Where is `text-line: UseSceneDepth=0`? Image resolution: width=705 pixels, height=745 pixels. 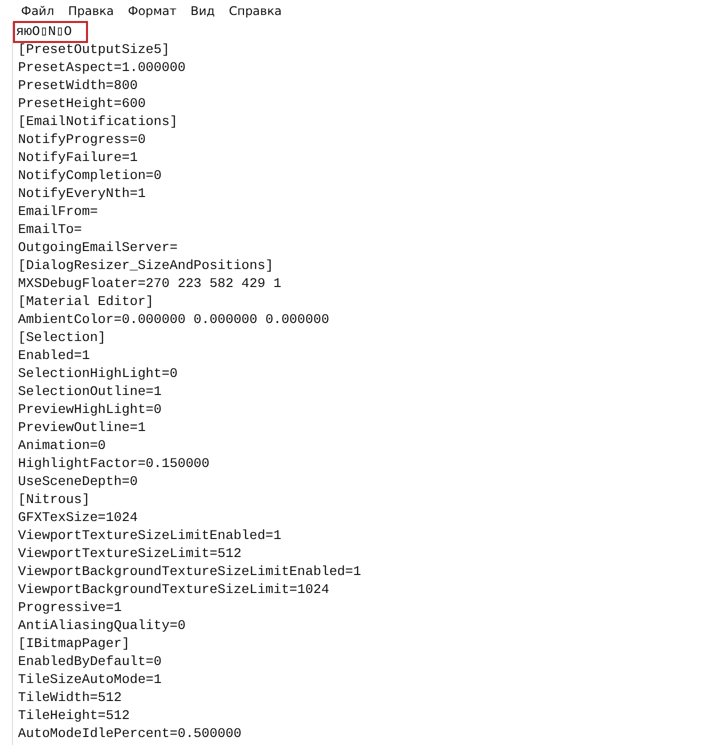
text-line: UseSceneDepth=0 is located at coordinates (78, 482).